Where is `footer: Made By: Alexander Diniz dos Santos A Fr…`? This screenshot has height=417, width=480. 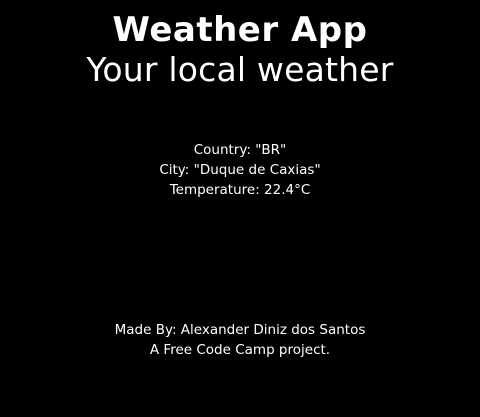 footer: Made By: Alexander Diniz dos Santos A Fr… is located at coordinates (240, 340).